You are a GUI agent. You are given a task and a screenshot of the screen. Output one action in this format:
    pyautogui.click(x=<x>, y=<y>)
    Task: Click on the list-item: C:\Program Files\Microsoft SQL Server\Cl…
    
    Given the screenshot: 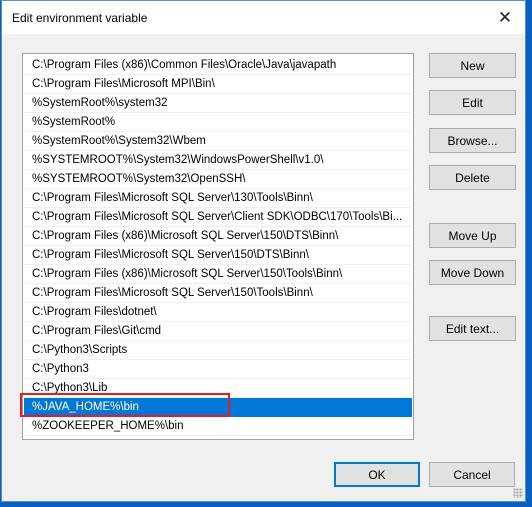 What is the action you would take?
    pyautogui.click(x=218, y=217)
    